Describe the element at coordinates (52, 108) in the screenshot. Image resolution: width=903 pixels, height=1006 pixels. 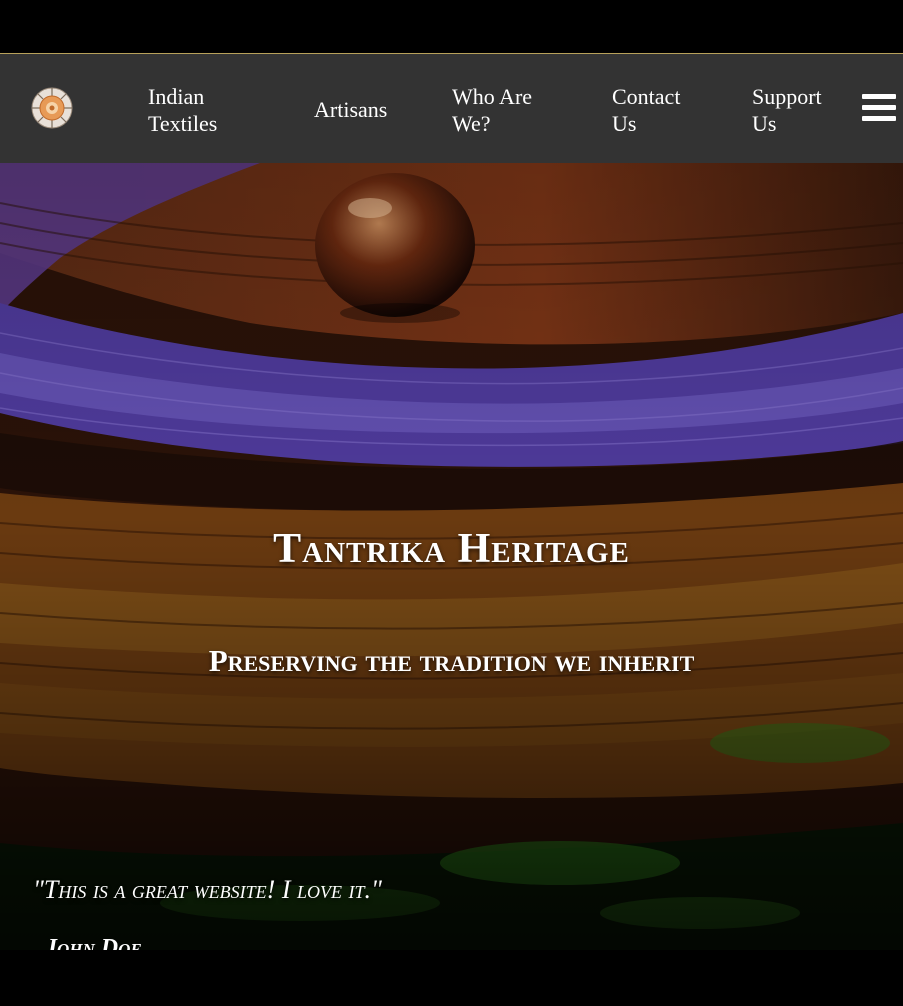
I see `logo-mandala-icon` at that location.